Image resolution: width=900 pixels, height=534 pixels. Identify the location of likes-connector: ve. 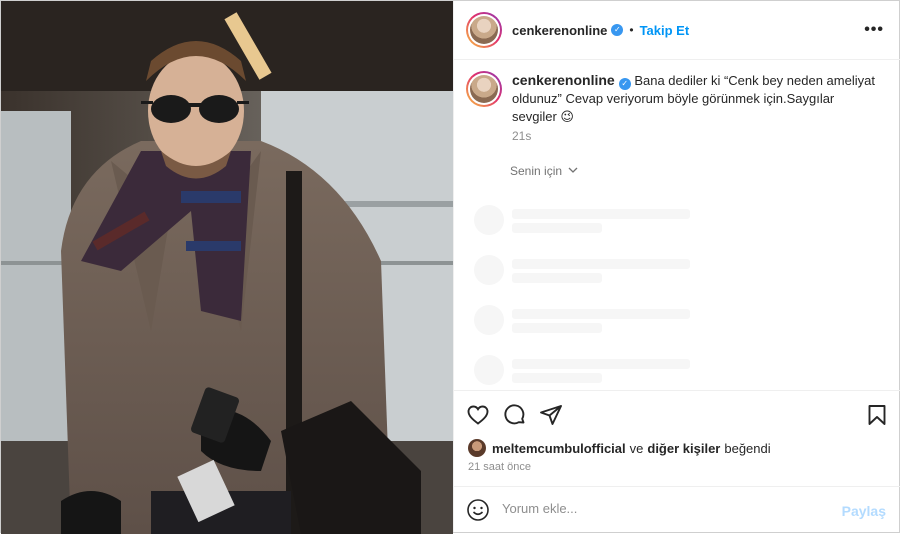
(636, 448).